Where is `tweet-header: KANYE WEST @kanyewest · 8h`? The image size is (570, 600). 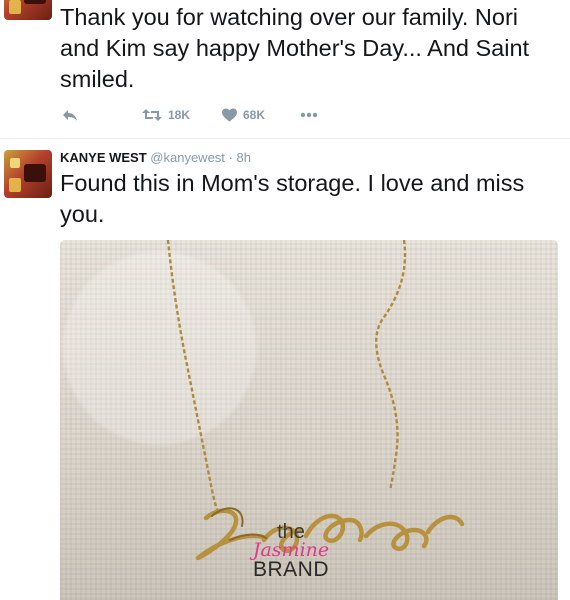
tweet-header: KANYE WEST @kanyewest · 8h is located at coordinates (155, 158).